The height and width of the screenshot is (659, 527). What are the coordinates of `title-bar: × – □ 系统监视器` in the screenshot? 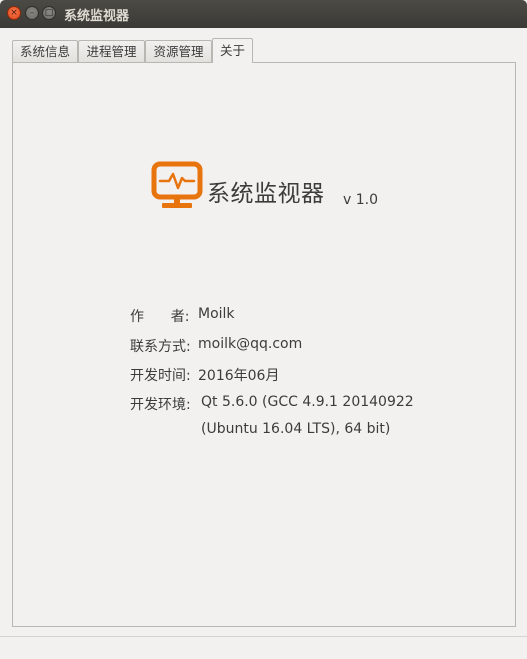 It's located at (263, 14).